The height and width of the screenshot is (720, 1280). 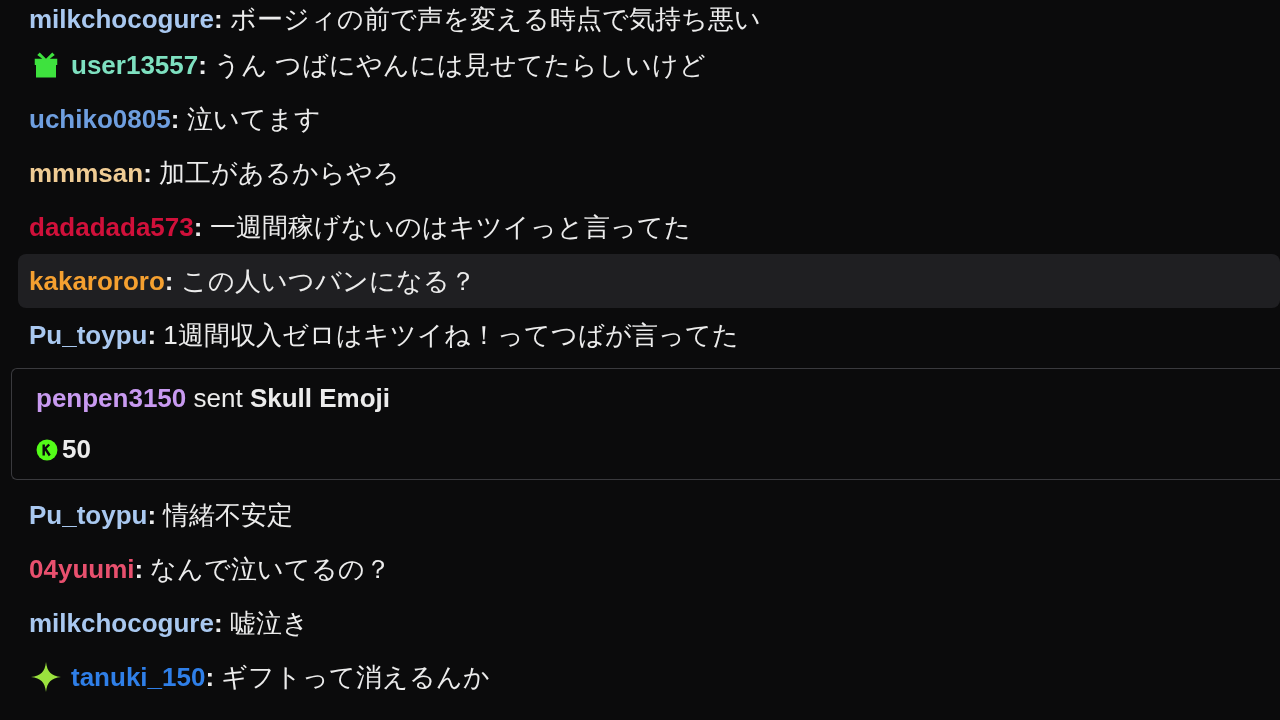 I want to click on chat-message: tanuki_150: ギフトって消えるんか, so click(x=281, y=677).